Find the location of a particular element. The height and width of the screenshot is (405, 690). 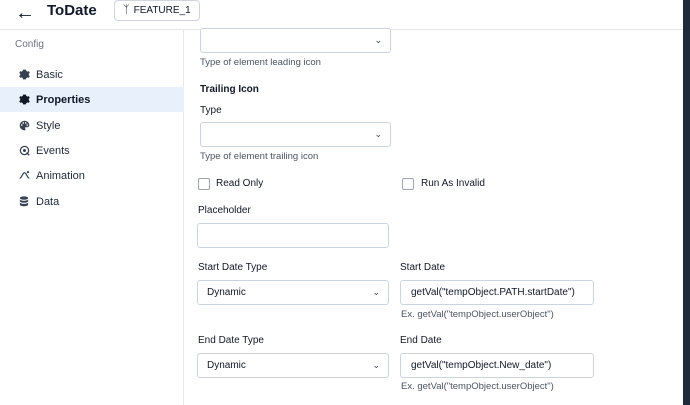

palette-icon is located at coordinates (24, 126).